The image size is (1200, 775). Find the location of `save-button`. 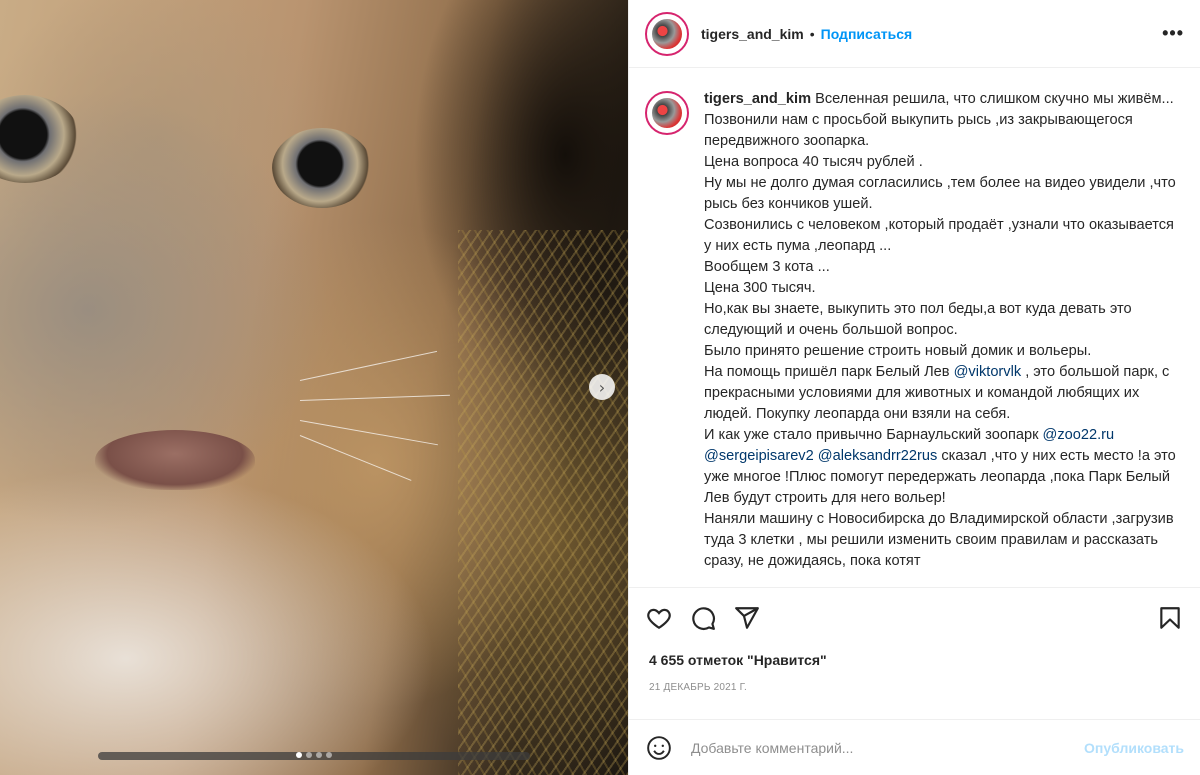

save-button is located at coordinates (1170, 618).